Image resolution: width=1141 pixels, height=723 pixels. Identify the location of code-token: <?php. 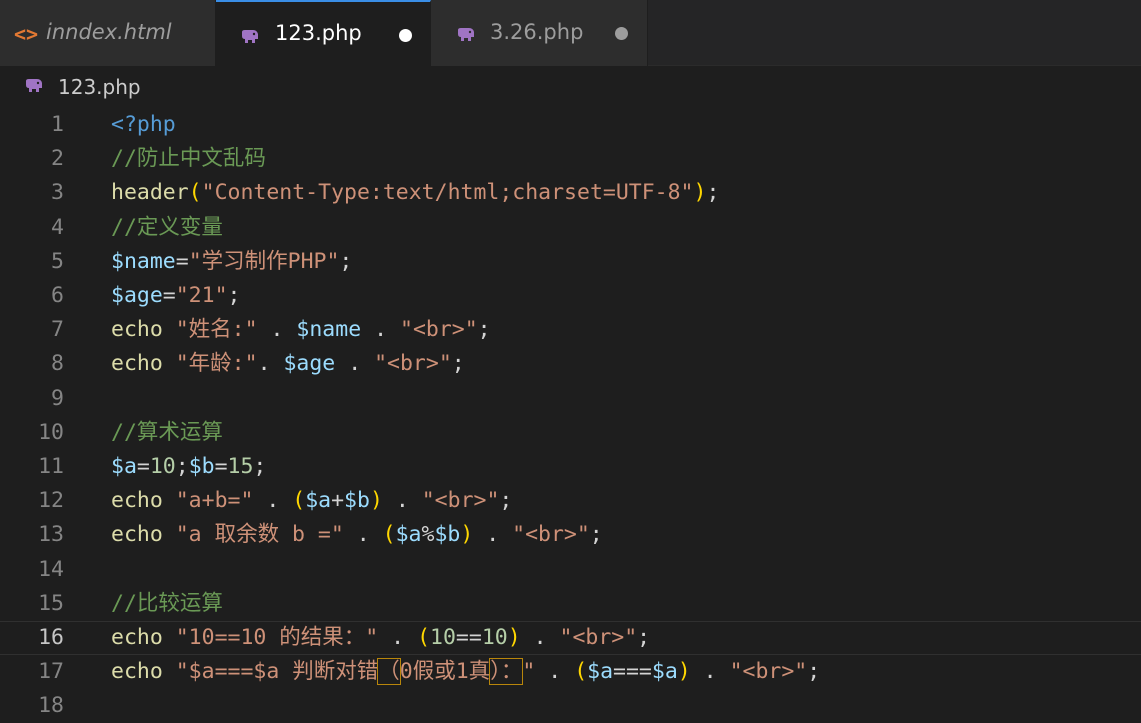
(143, 124).